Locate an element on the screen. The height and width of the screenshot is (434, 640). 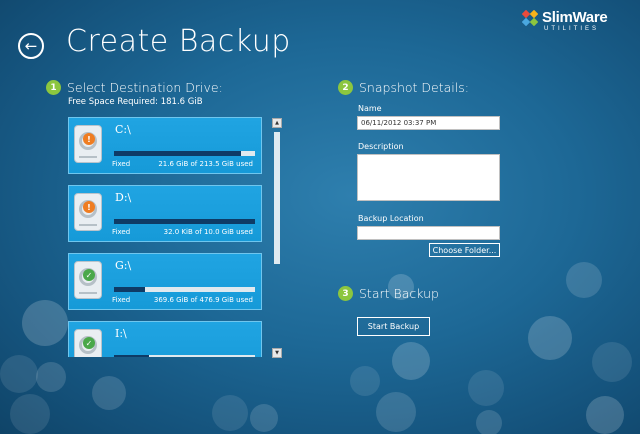
description-label: Description is located at coordinates (381, 146).